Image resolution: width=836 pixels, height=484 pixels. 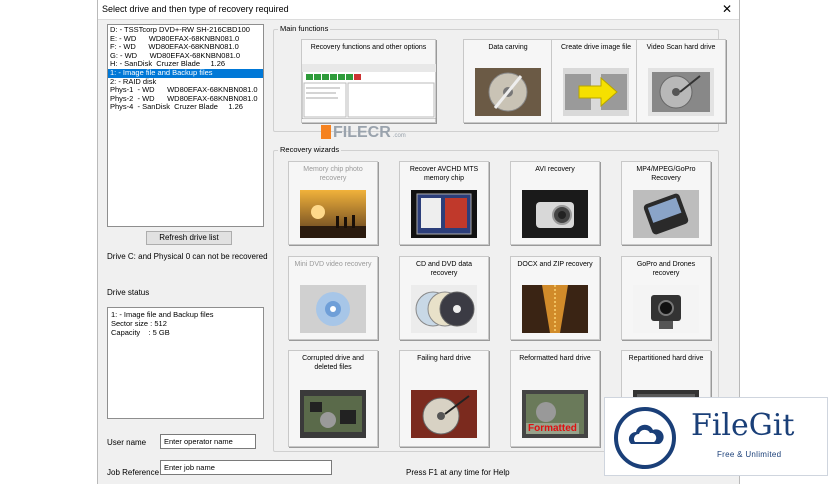 I want to click on hard-drive-platter-icon, so click(x=444, y=414).